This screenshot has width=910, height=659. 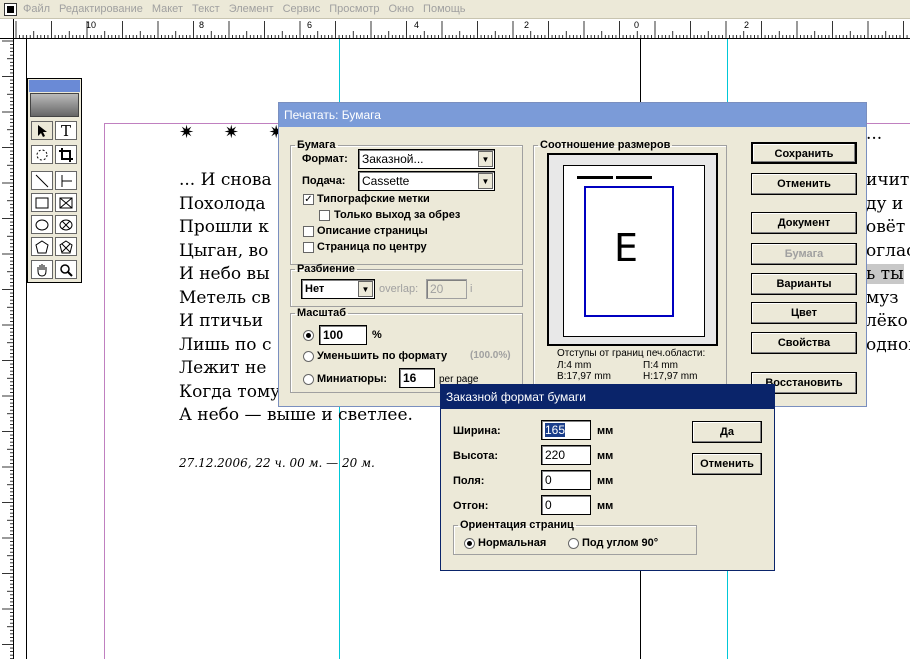 I want to click on selected-text: ь ты, so click(x=885, y=274).